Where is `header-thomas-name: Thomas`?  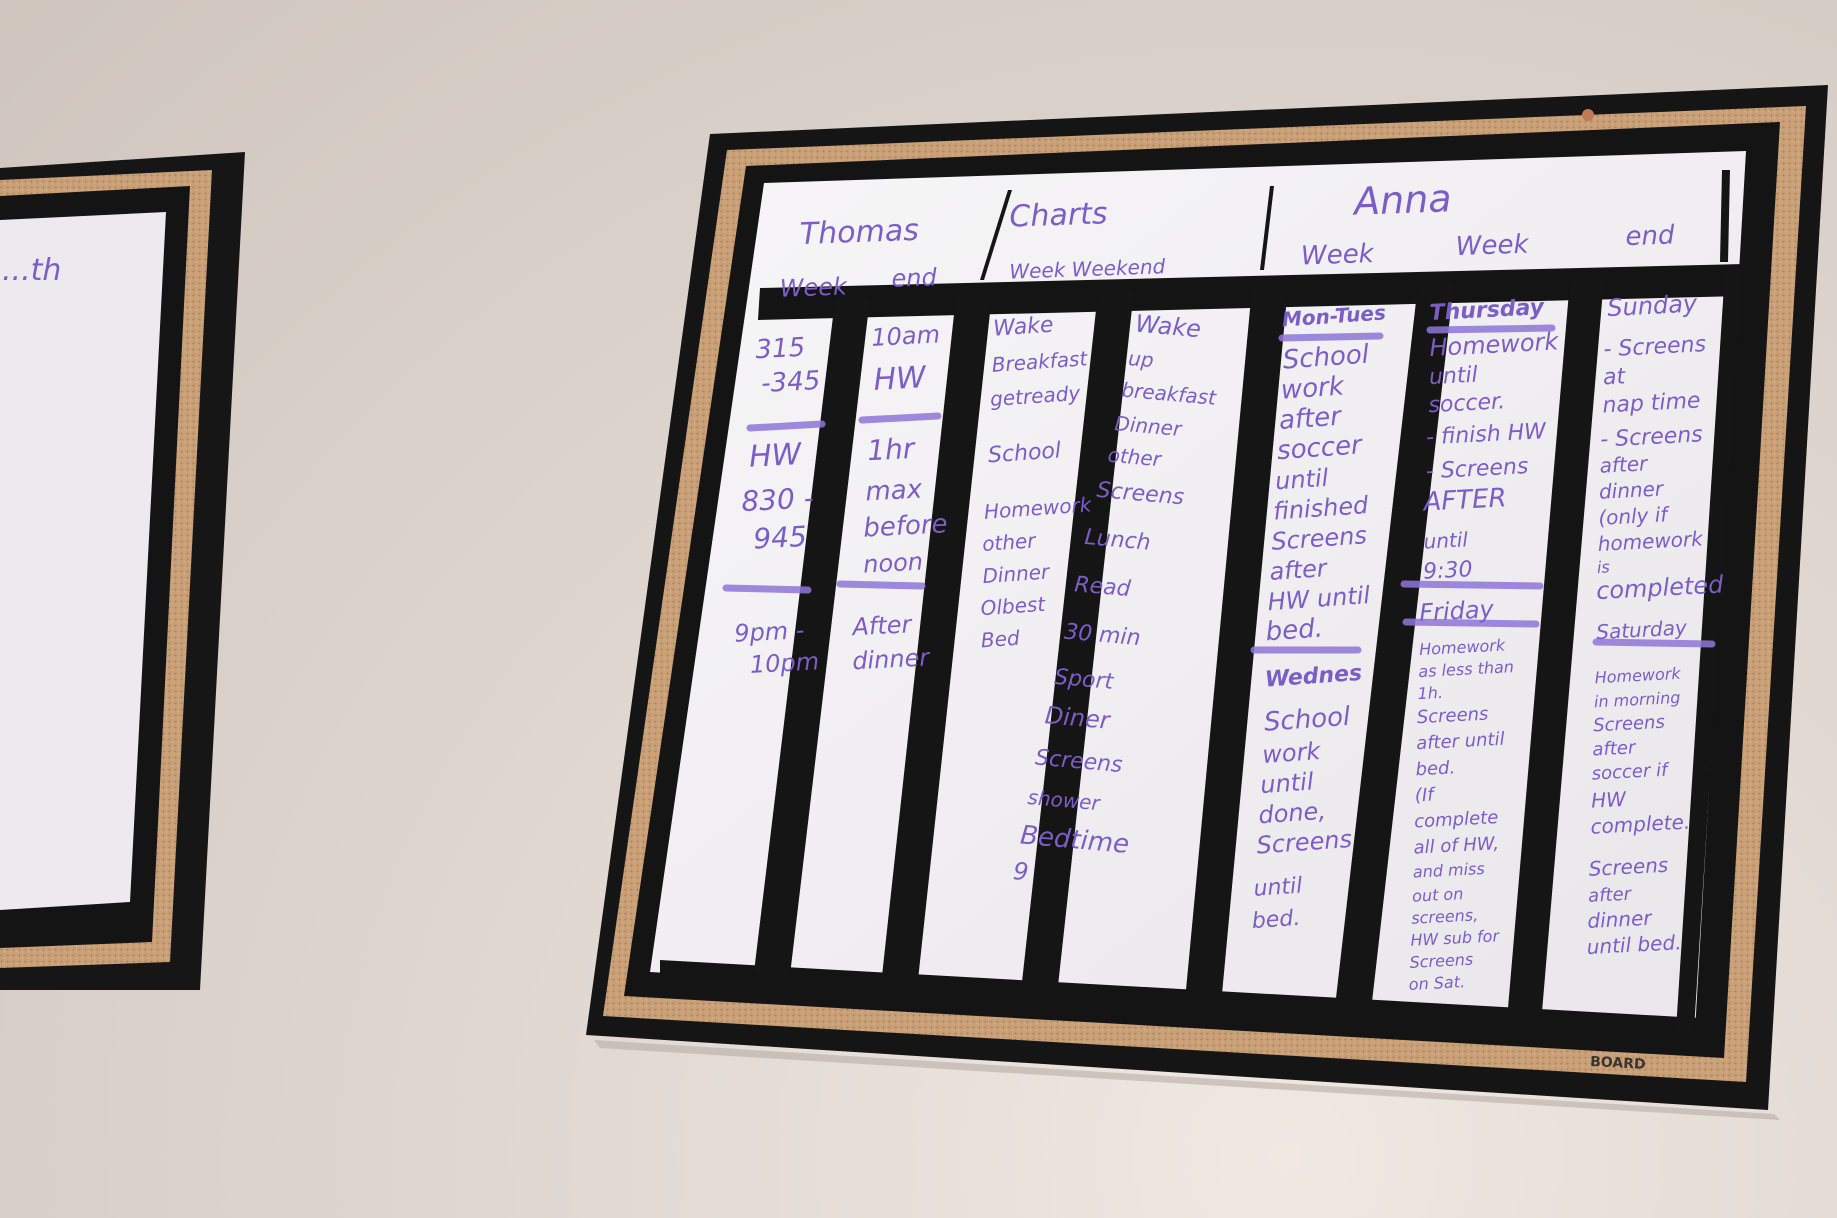 header-thomas-name: Thomas is located at coordinates (859, 232).